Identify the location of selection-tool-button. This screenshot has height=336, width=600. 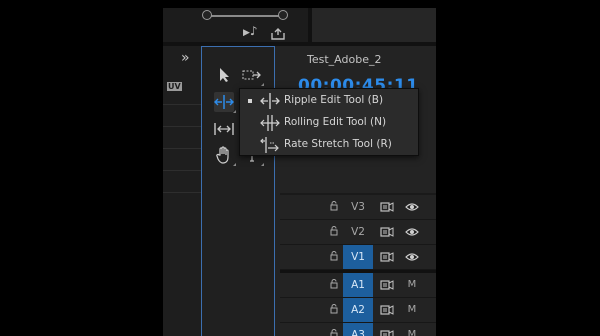
(224, 75).